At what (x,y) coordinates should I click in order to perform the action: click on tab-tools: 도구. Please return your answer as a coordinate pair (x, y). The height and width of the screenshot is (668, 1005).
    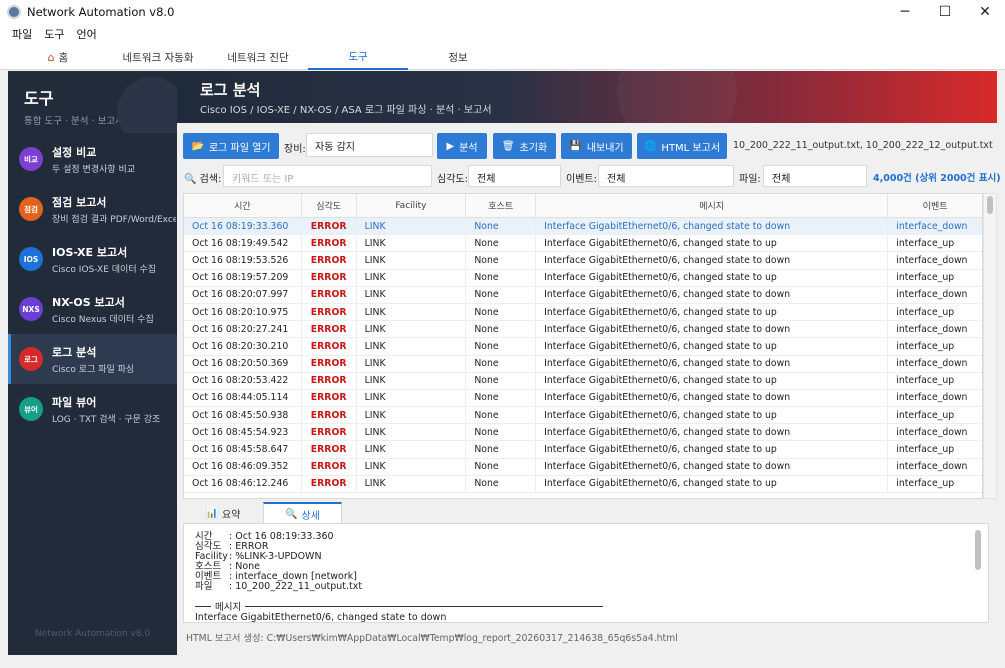
    Looking at the image, I should click on (358, 57).